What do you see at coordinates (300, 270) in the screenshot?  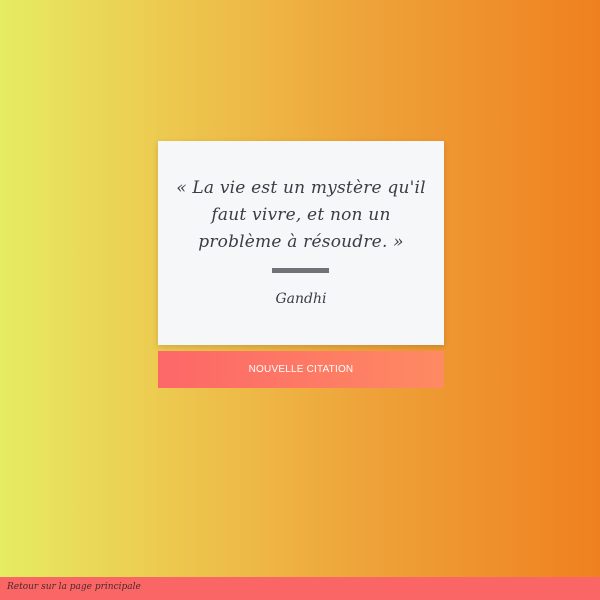 I see `quote-divider` at bounding box center [300, 270].